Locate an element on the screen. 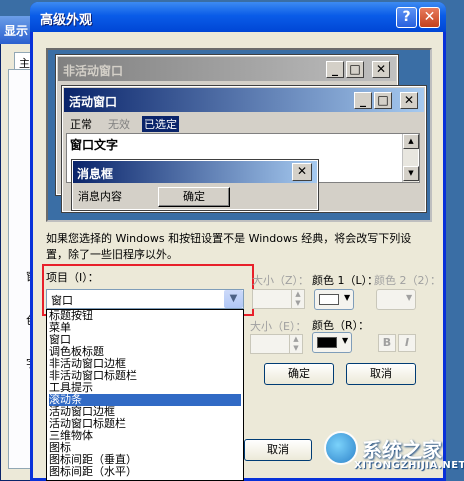 The height and width of the screenshot is (481, 464). help-button: ? is located at coordinates (406, 17).